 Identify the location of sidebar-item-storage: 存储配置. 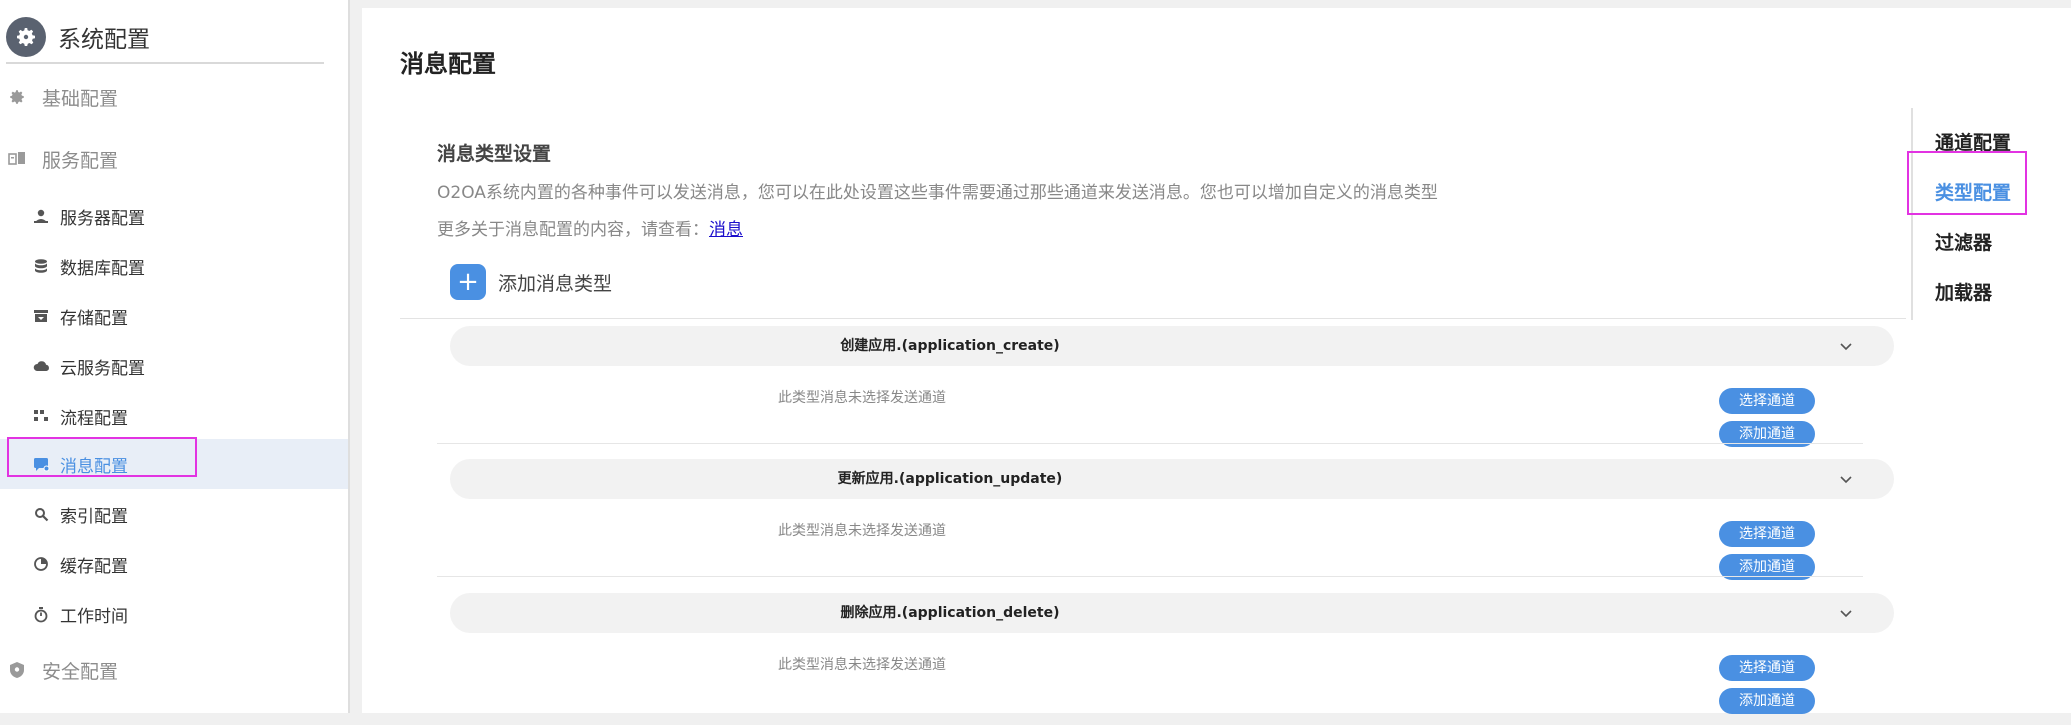
(174, 316).